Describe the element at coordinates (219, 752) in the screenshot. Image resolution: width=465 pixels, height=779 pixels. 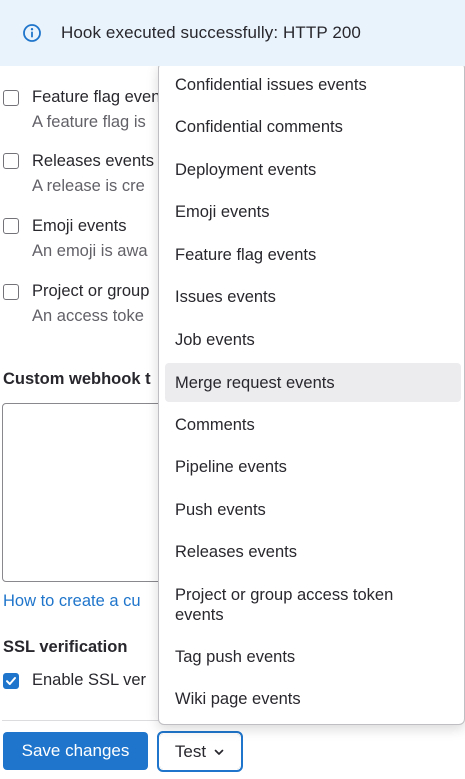
I see `chevron-down-icon` at that location.